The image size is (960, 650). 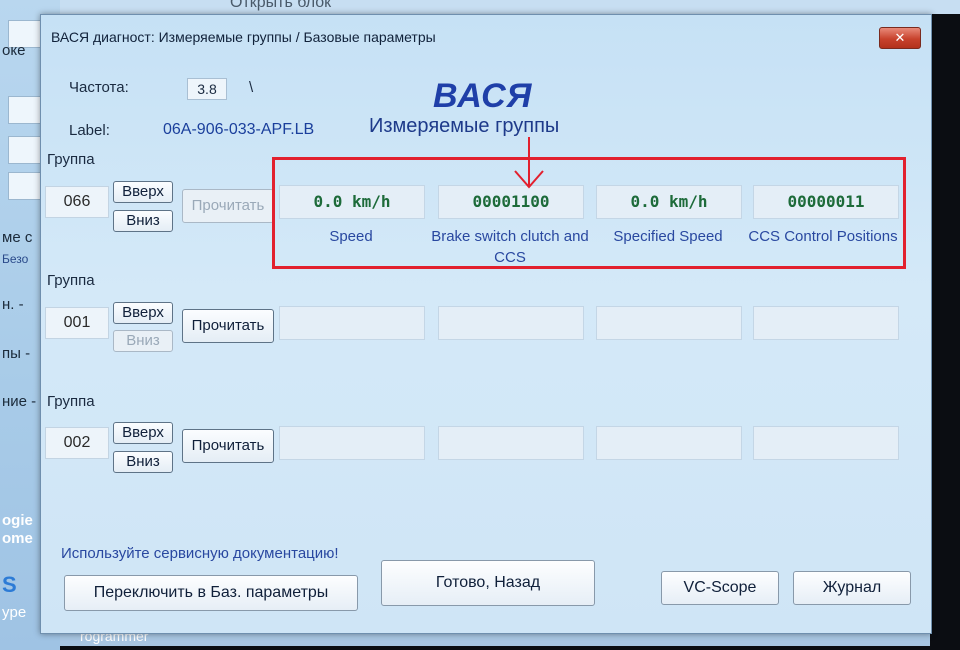 I want to click on background-text: н. -, so click(x=13, y=304).